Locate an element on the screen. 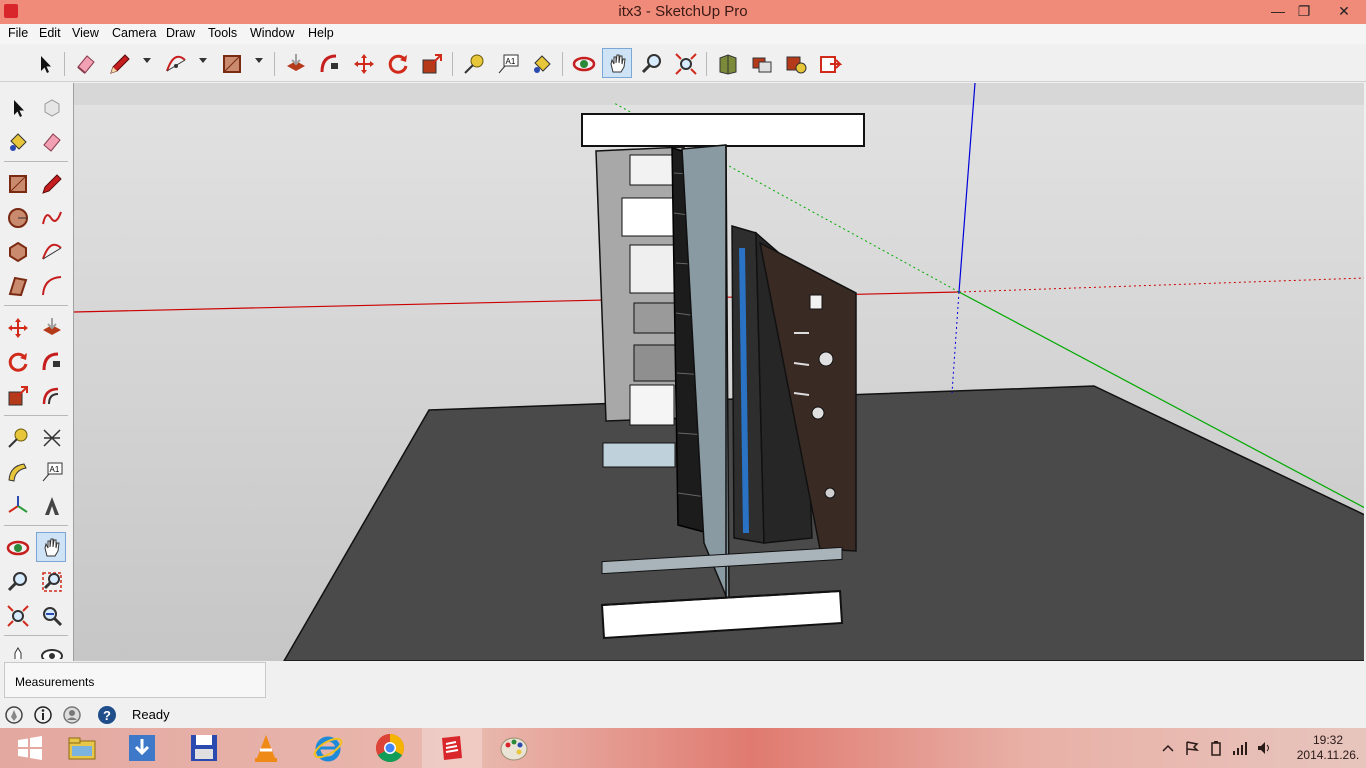 Image resolution: width=1366 pixels, height=768 pixels. circle-icon is located at coordinates (17, 217).